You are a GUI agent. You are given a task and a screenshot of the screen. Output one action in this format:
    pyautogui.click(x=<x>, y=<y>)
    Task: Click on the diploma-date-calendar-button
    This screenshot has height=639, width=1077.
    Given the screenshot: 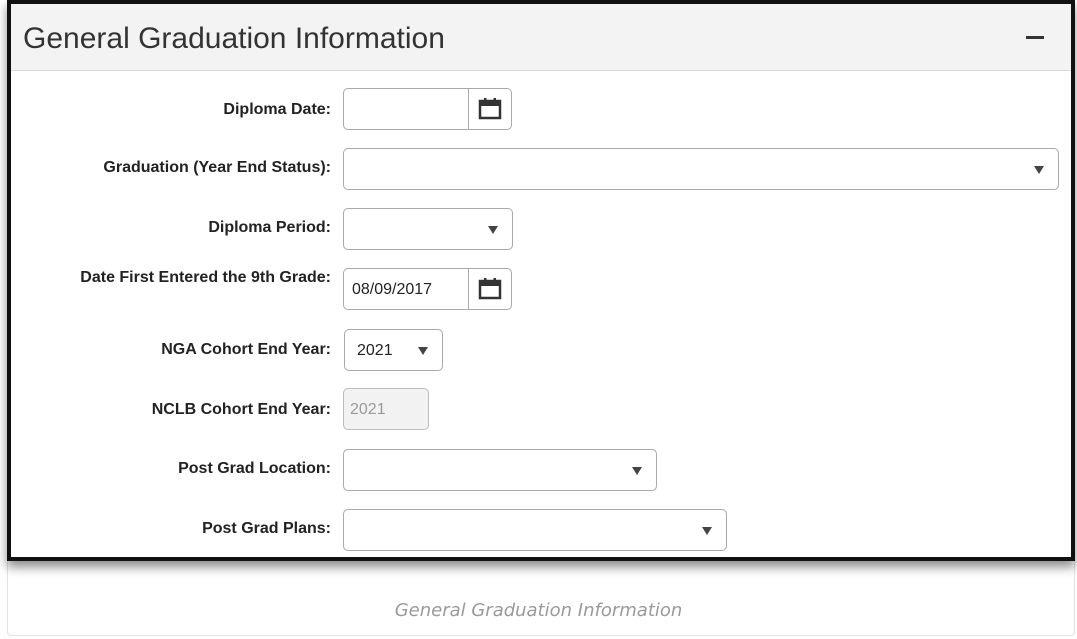 What is the action you would take?
    pyautogui.click(x=489, y=109)
    